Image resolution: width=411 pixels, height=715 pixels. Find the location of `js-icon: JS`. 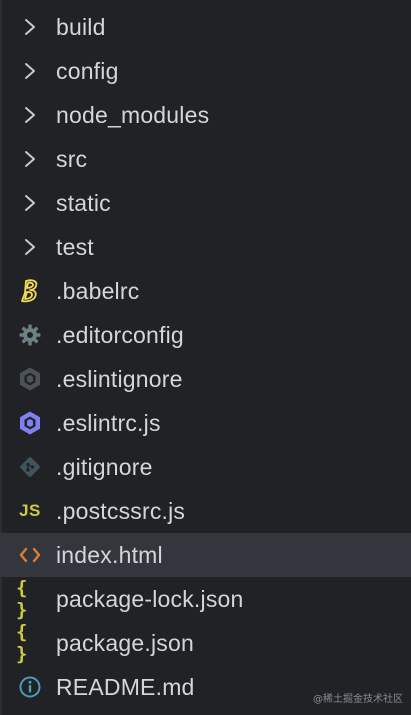

js-icon: JS is located at coordinates (30, 511).